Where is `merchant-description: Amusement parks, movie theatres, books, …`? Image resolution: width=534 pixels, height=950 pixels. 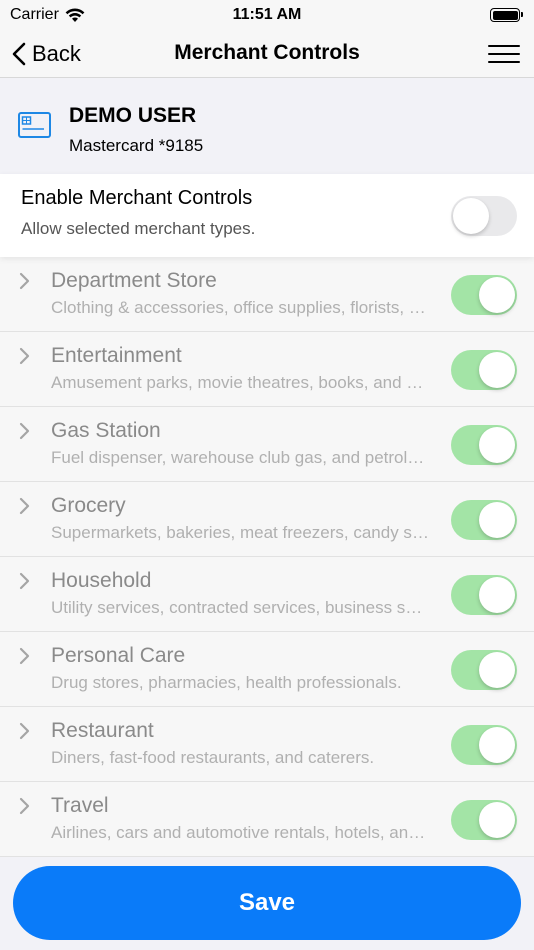 merchant-description: Amusement parks, movie theatres, books, … is located at coordinates (241, 382).